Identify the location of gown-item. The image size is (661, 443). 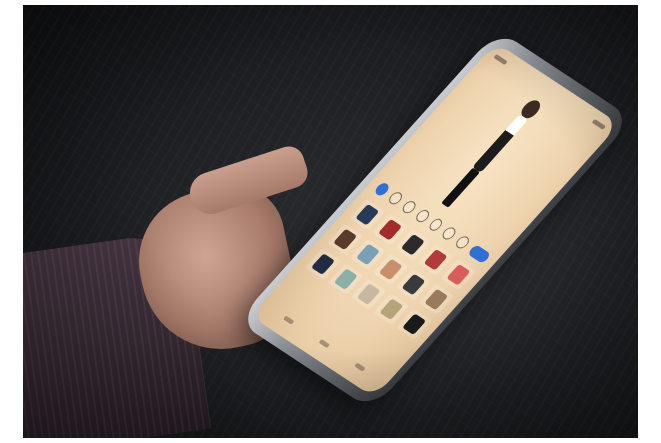
(414, 324).